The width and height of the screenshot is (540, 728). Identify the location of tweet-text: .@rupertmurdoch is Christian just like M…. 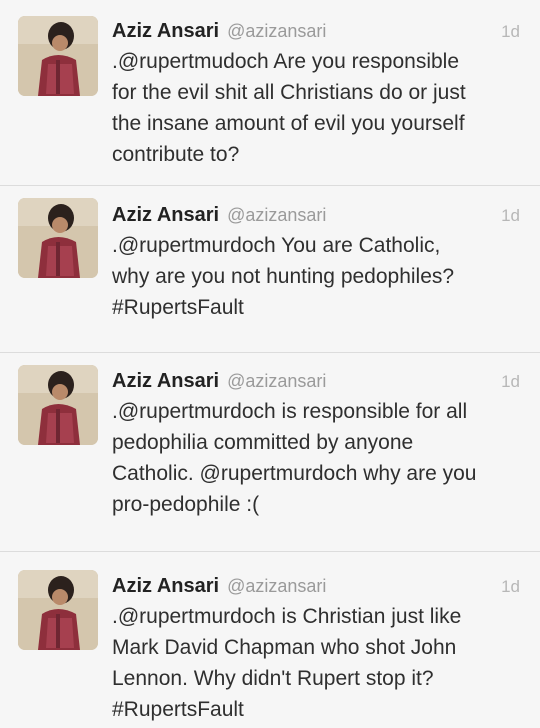
(287, 663).